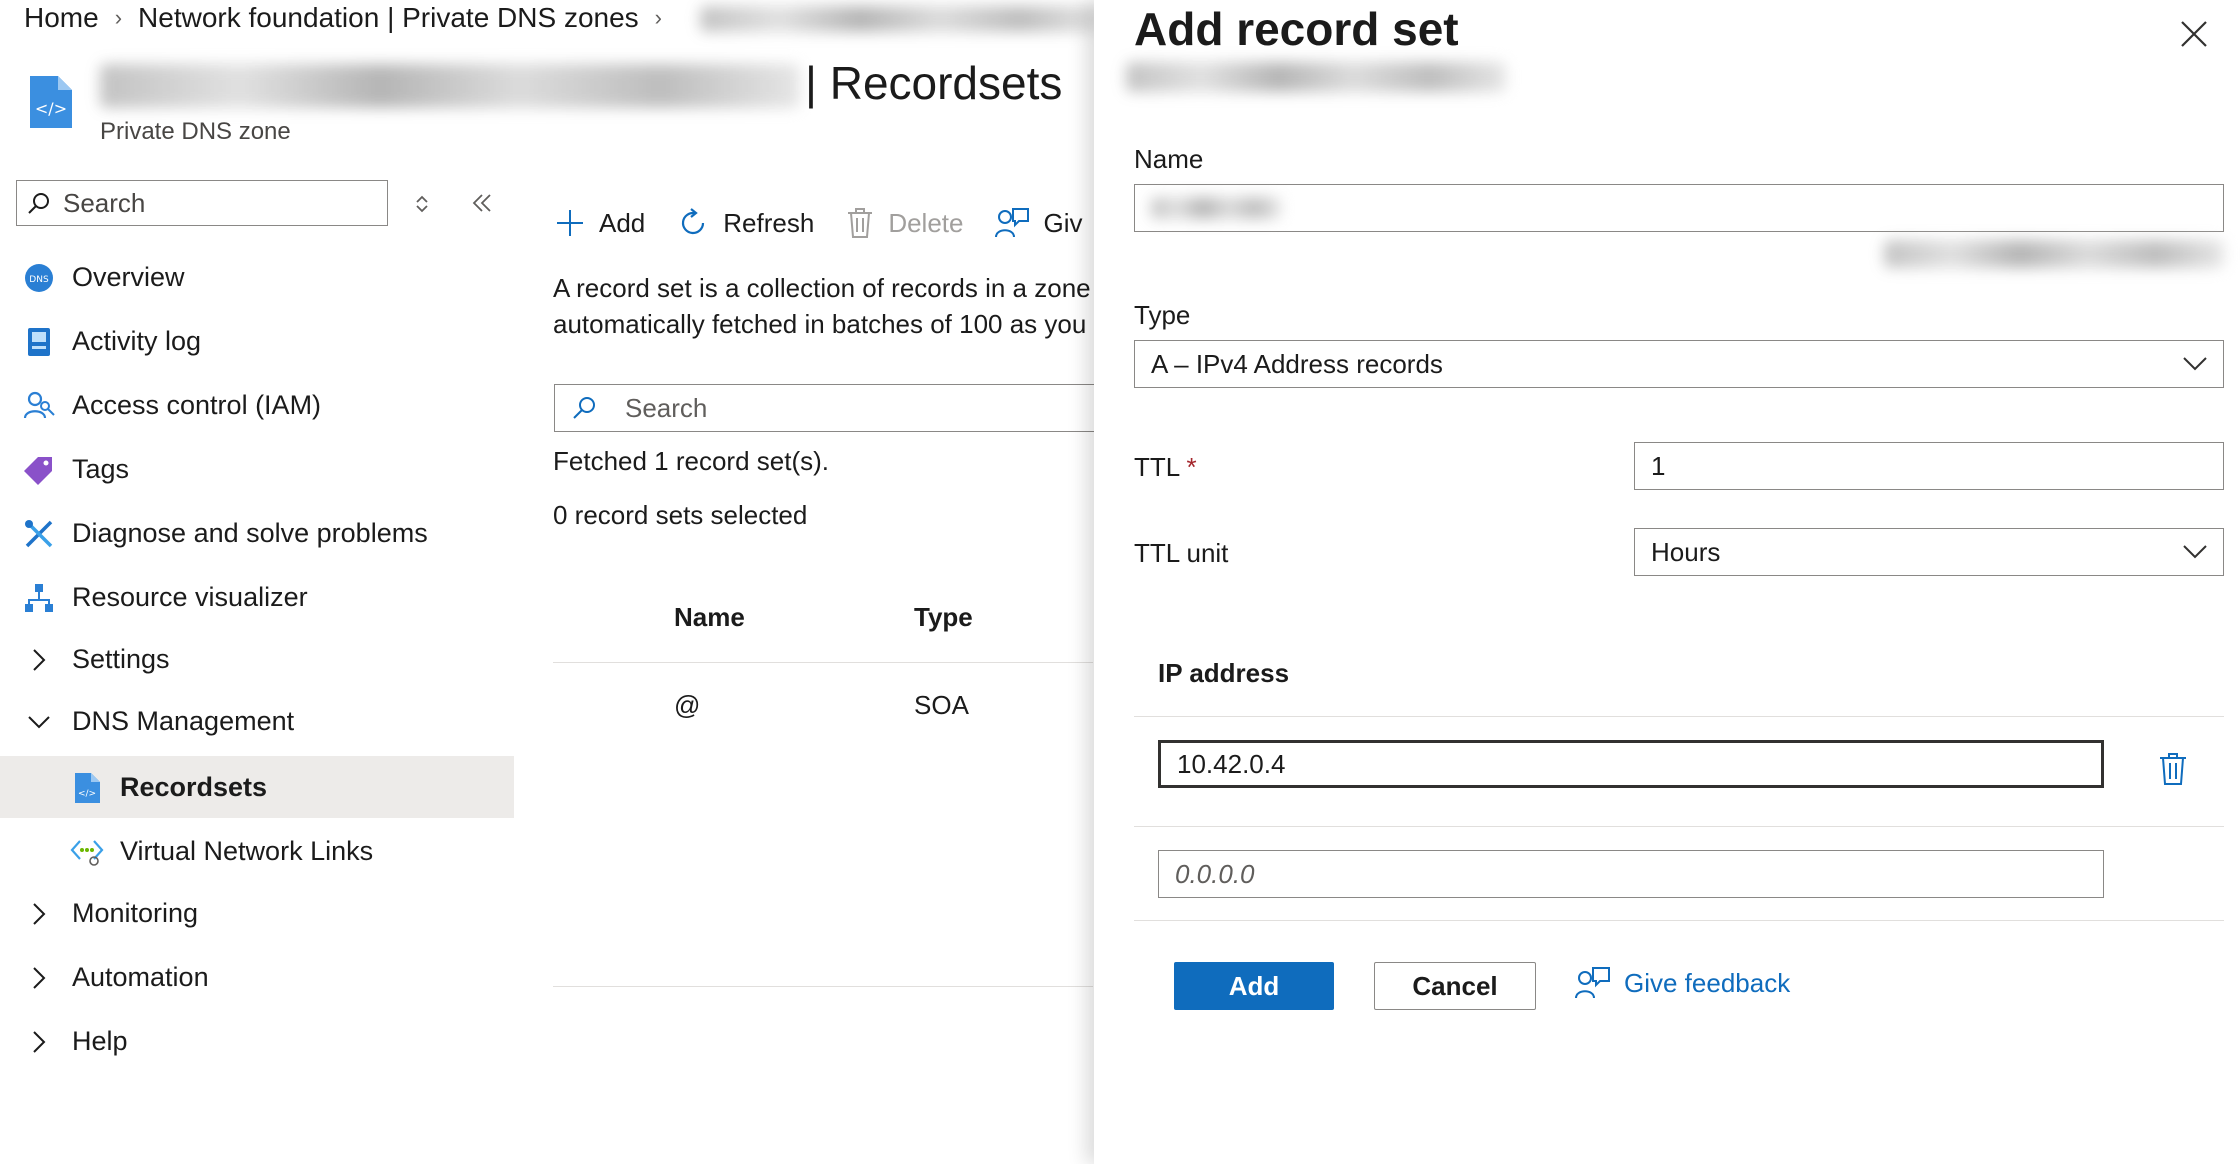  Describe the element at coordinates (101, 468) in the screenshot. I see `nav-item-label: Tags` at that location.